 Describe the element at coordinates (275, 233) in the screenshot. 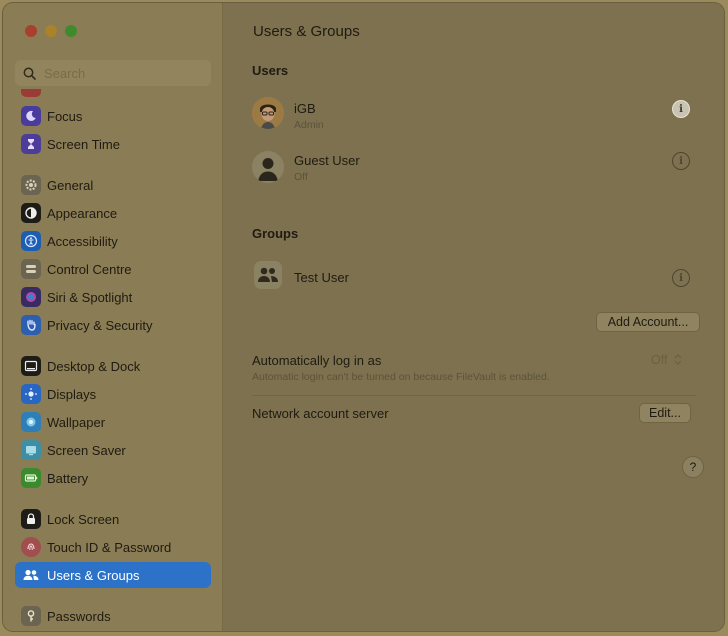

I see `groups-section-heading: Groups` at that location.